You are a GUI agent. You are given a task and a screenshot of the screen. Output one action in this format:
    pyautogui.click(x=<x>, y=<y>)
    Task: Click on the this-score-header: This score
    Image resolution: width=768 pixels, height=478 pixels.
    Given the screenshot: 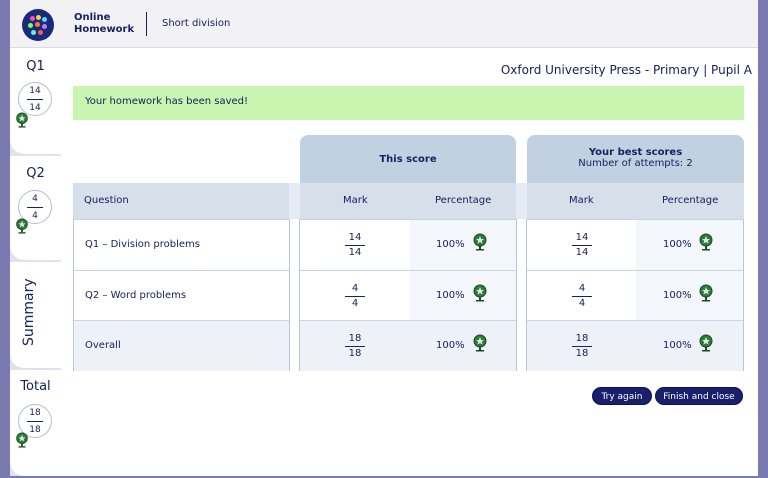 What is the action you would take?
    pyautogui.click(x=408, y=159)
    